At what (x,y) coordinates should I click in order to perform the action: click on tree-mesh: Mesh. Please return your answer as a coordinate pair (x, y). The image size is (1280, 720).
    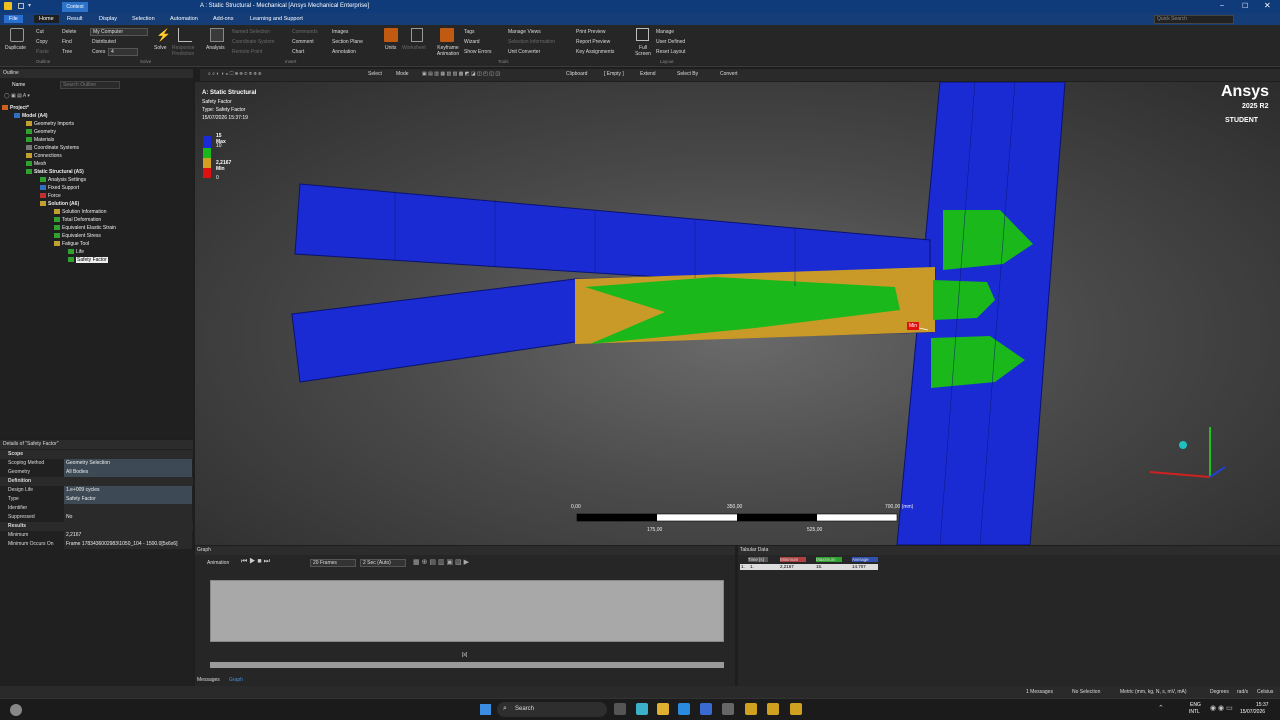
    Looking at the image, I should click on (36, 164).